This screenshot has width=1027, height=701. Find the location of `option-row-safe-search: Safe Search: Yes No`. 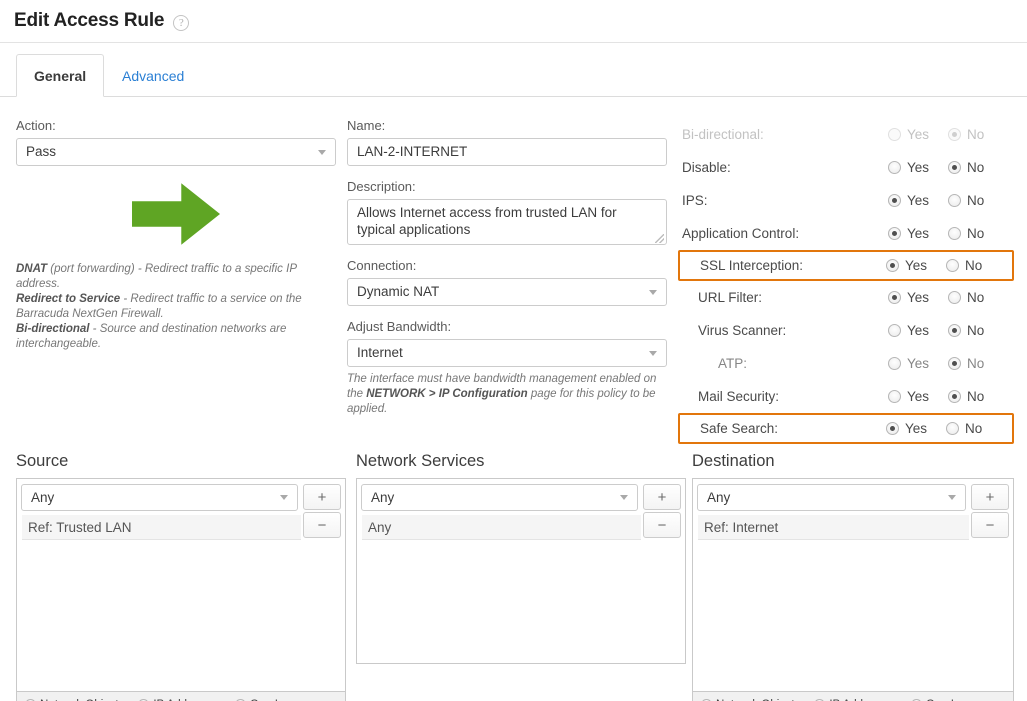

option-row-safe-search: Safe Search: Yes No is located at coordinates (846, 428).